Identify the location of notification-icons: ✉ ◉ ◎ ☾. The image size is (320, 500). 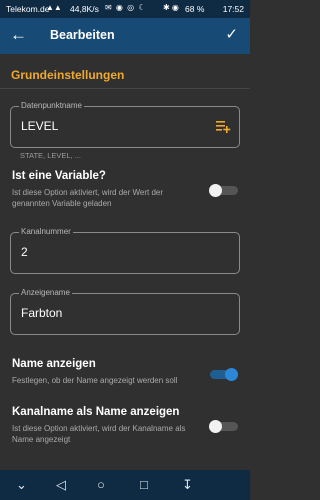
(126, 7).